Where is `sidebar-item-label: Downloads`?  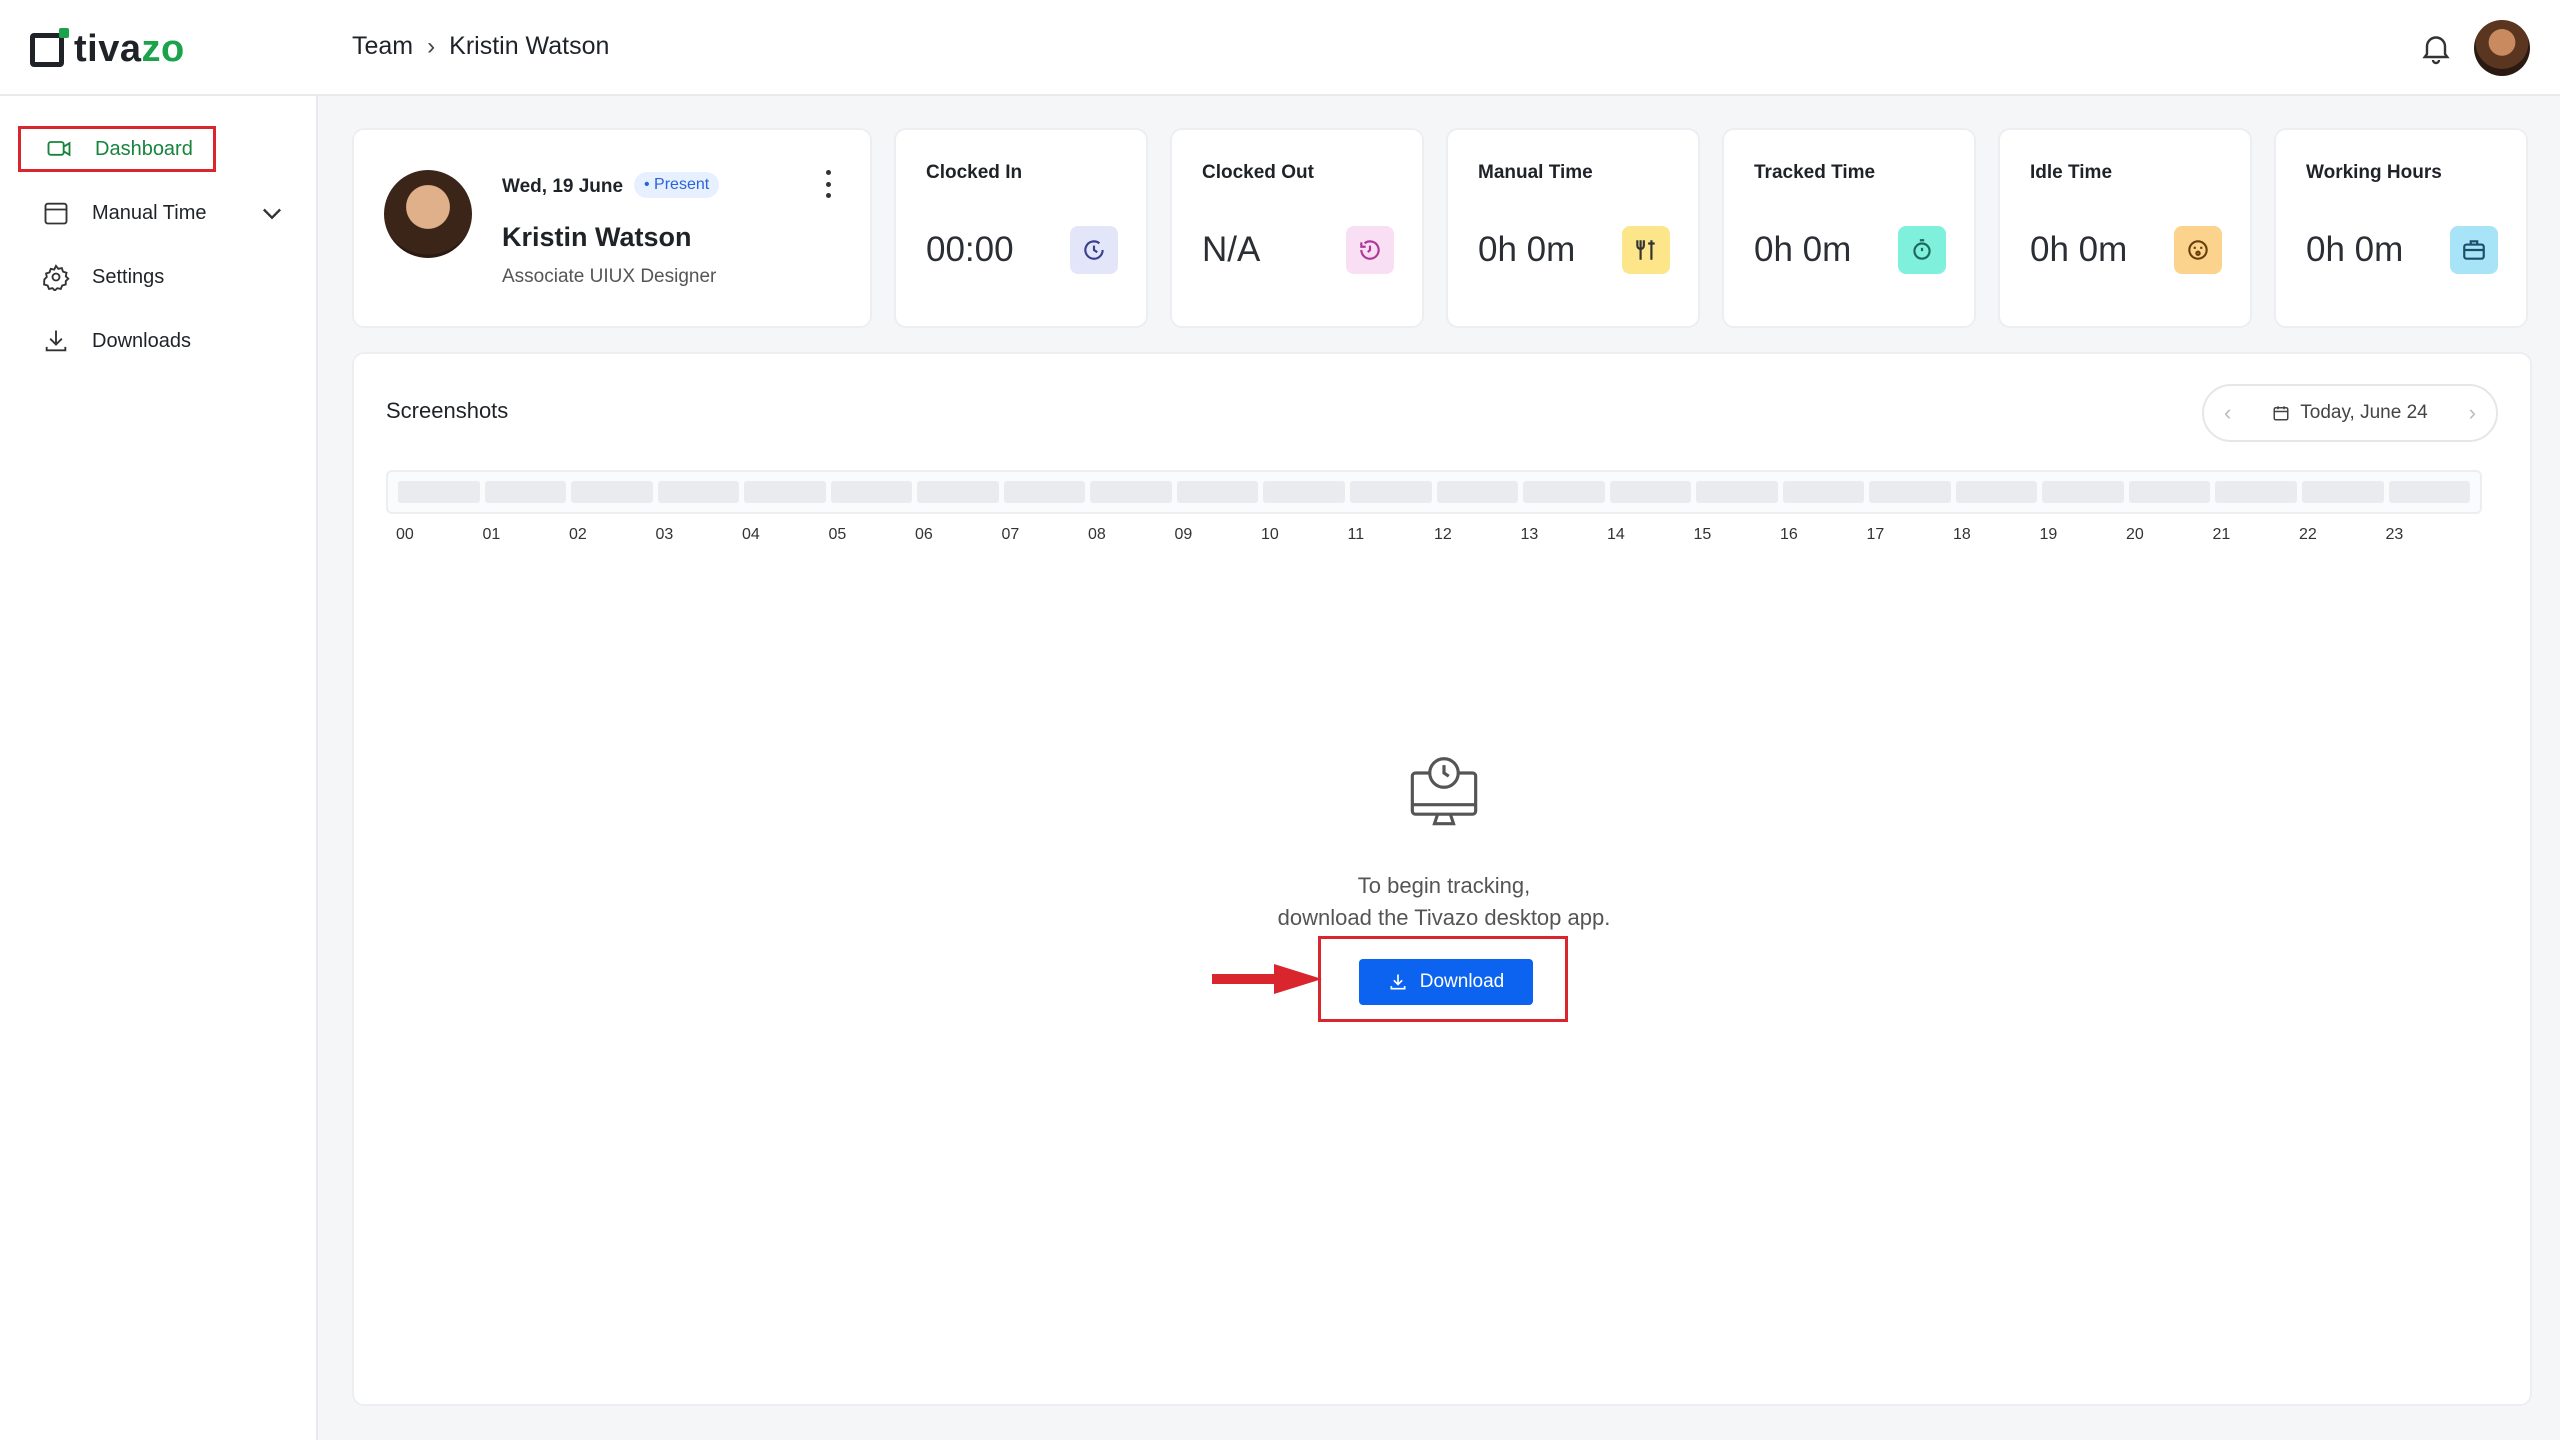
sidebar-item-label: Downloads is located at coordinates (141, 340).